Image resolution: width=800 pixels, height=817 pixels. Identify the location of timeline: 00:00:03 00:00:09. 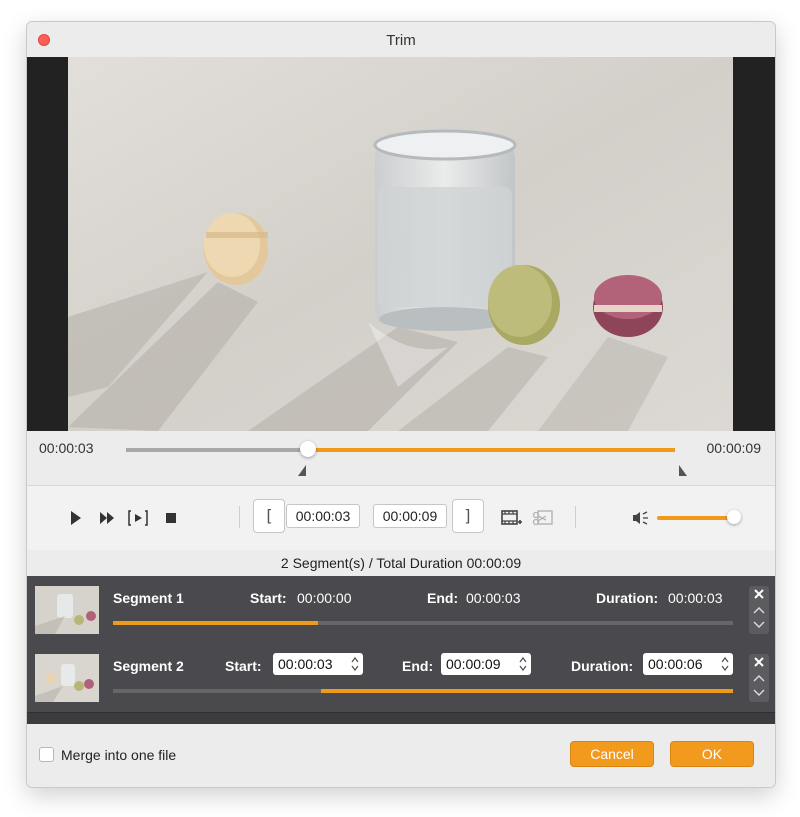
(401, 458).